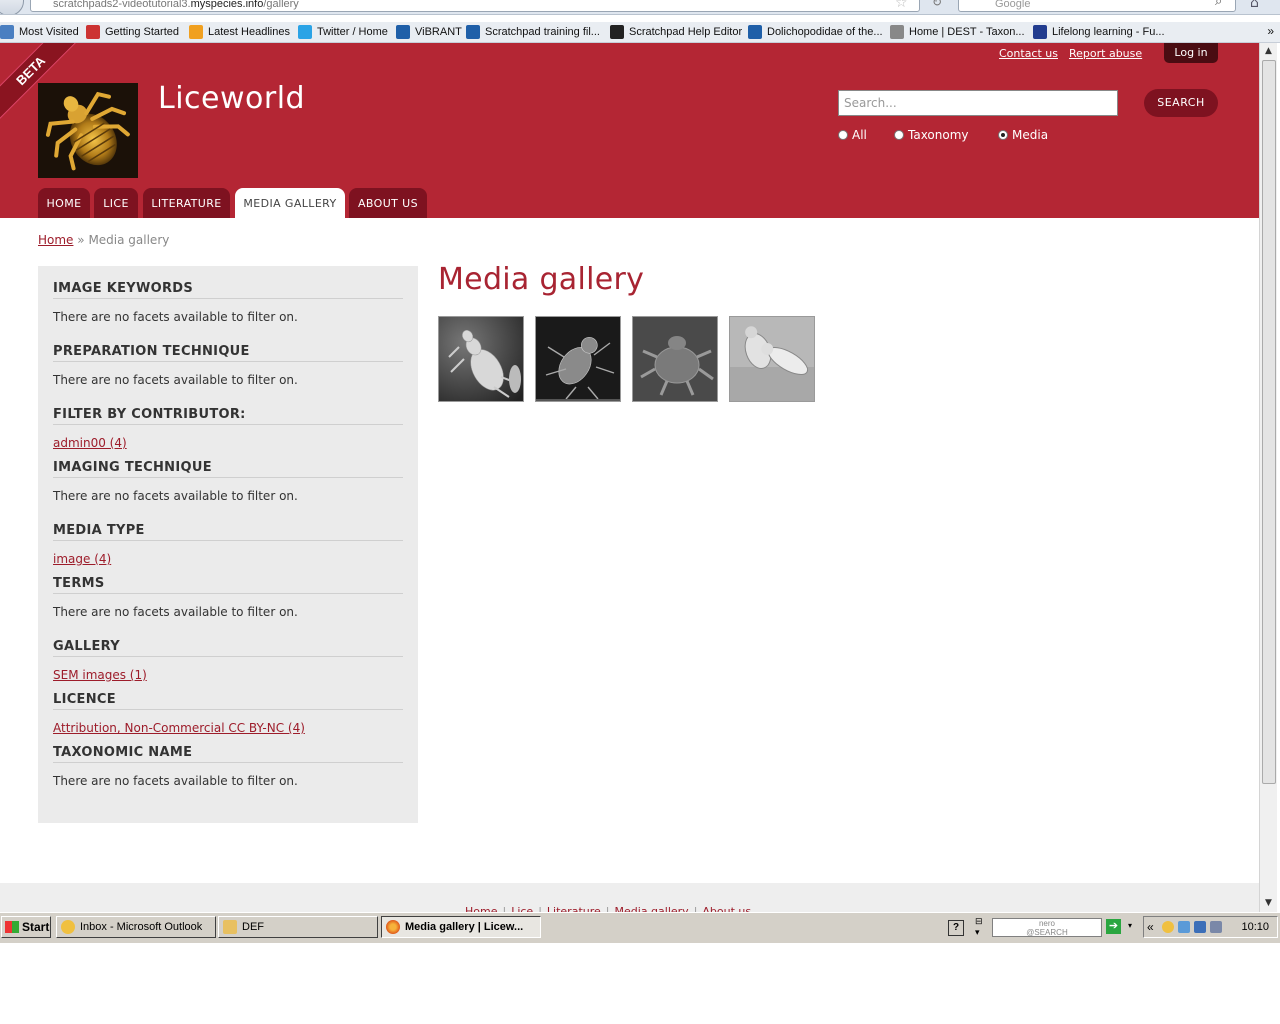 Image resolution: width=1280 pixels, height=1024 pixels. I want to click on bookmark-item: Most Visited, so click(39, 32).